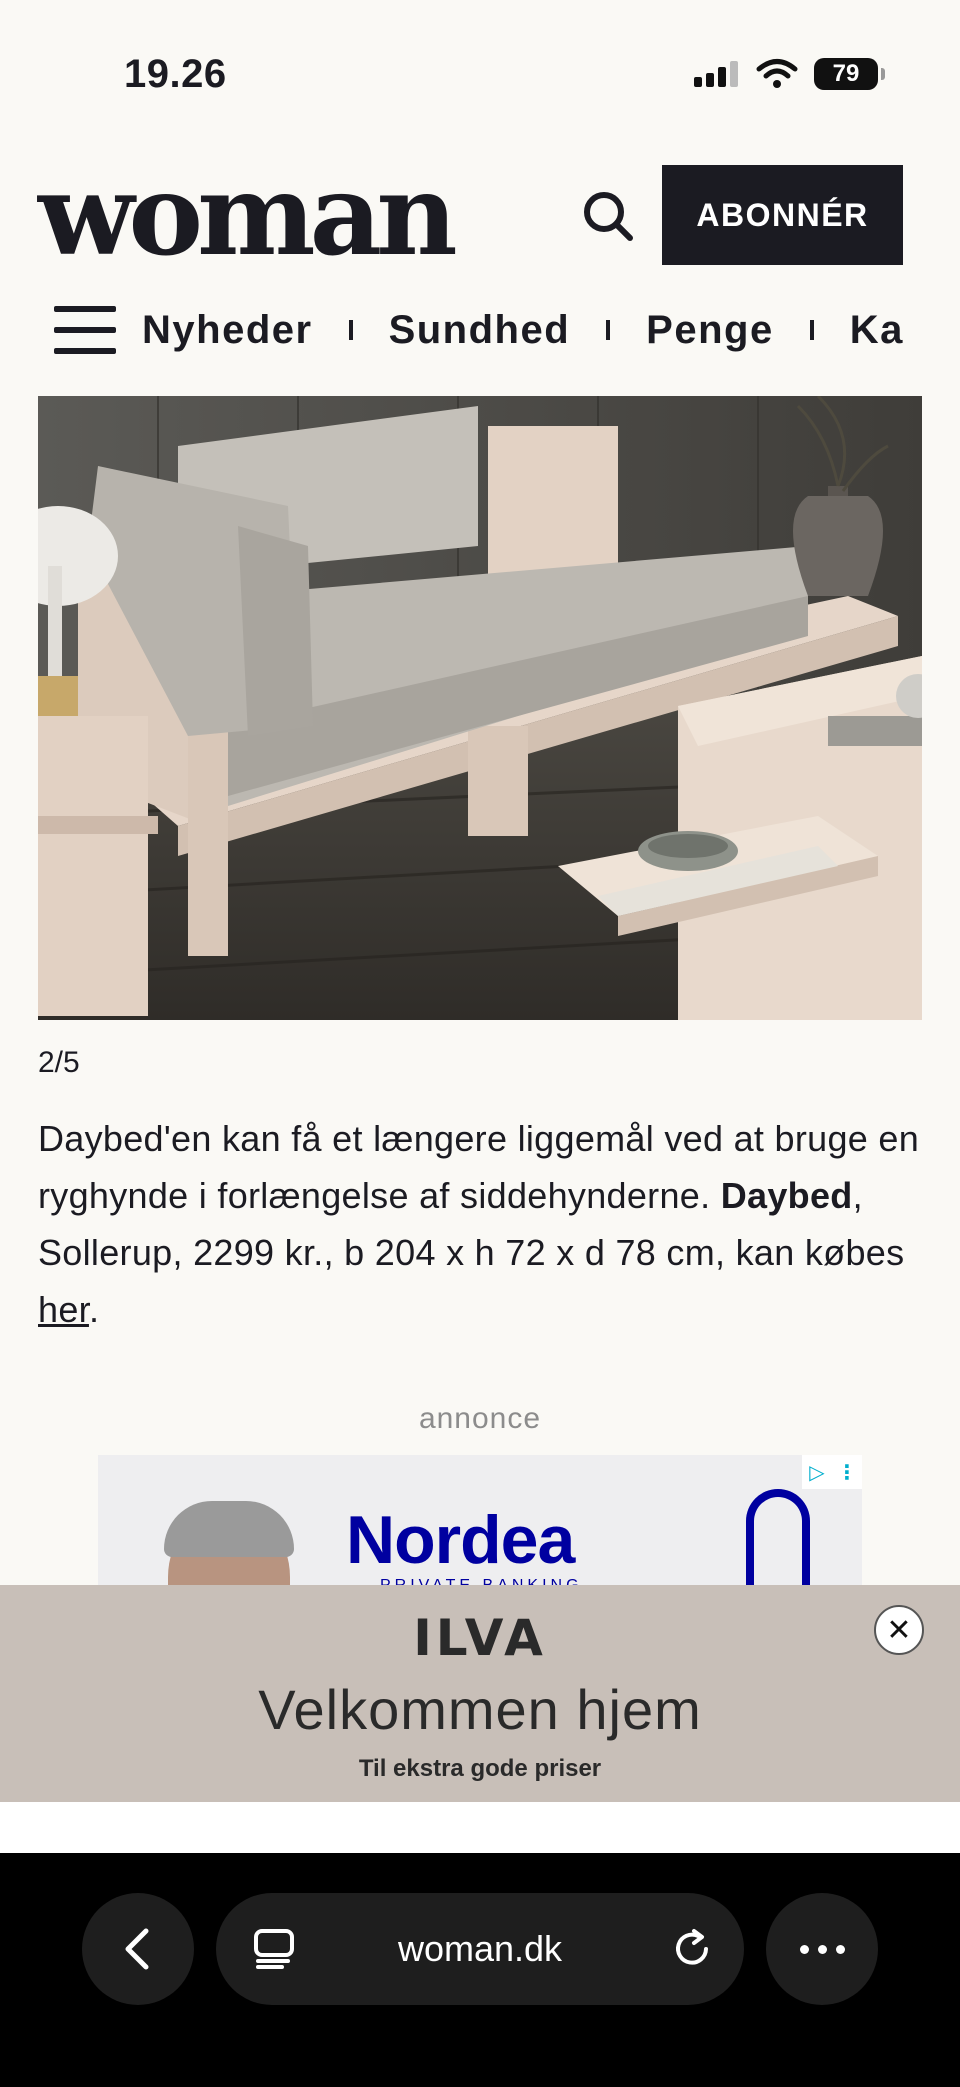 The image size is (960, 2087). What do you see at coordinates (481, 1581) in the screenshot?
I see `nordea-subtitle: PRIVATE BANKING` at bounding box center [481, 1581].